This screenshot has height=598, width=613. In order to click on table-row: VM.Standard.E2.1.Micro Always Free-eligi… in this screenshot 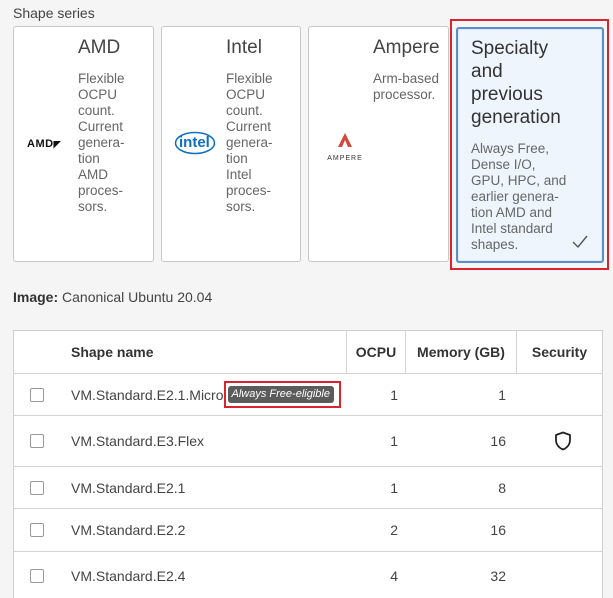, I will do `click(308, 395)`.